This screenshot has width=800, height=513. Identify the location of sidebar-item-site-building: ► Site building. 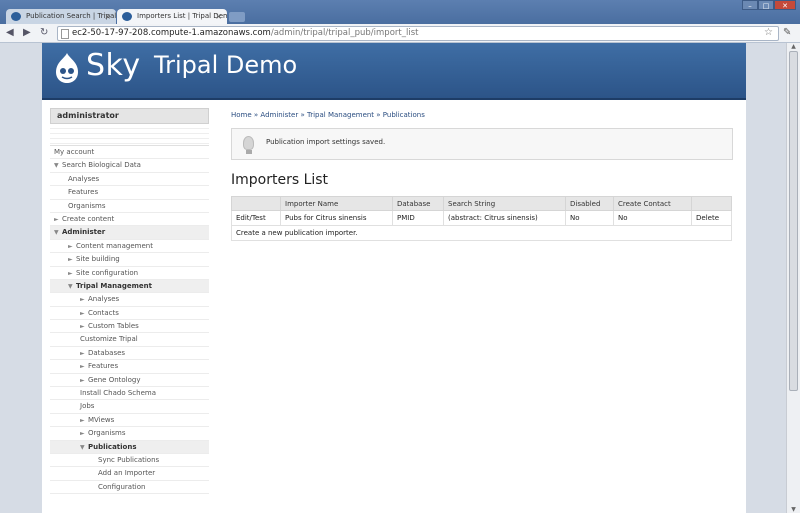
(129, 260).